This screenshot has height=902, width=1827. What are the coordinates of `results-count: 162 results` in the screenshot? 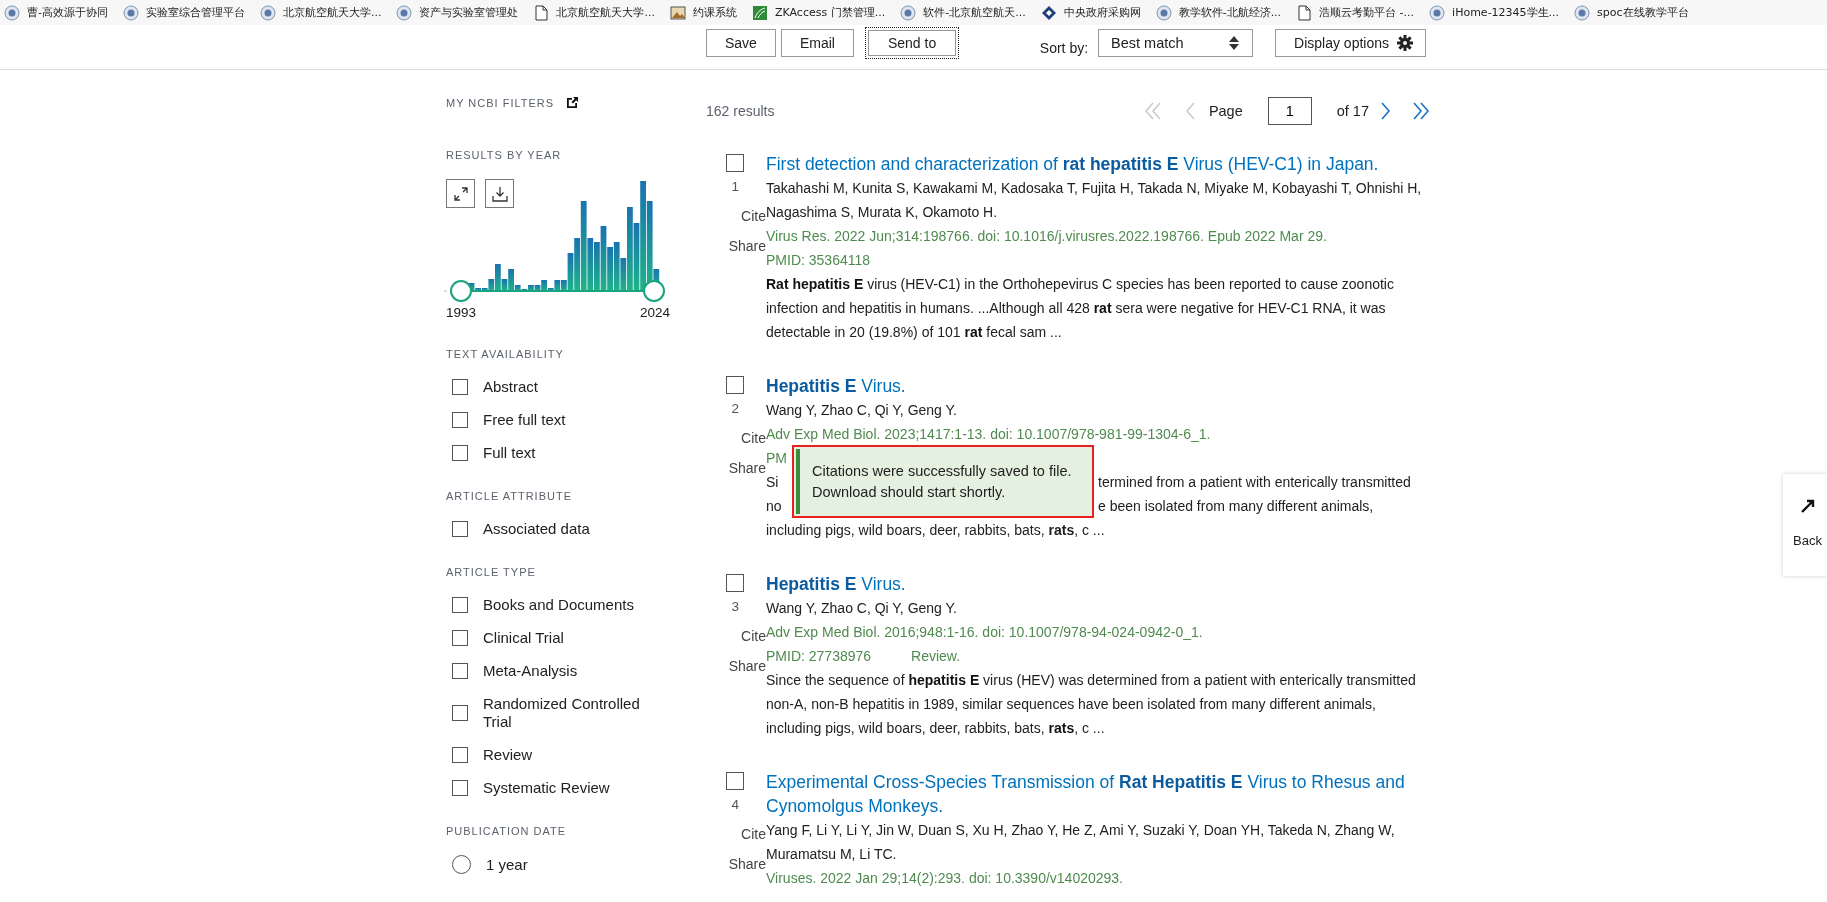 It's located at (740, 111).